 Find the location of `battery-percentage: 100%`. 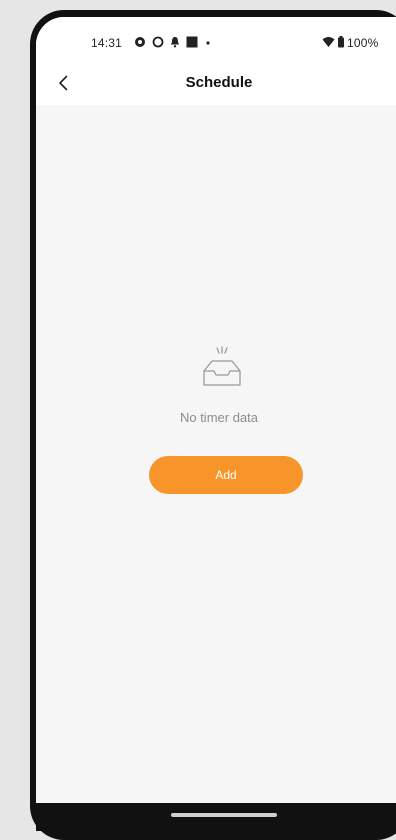

battery-percentage: 100% is located at coordinates (363, 43).